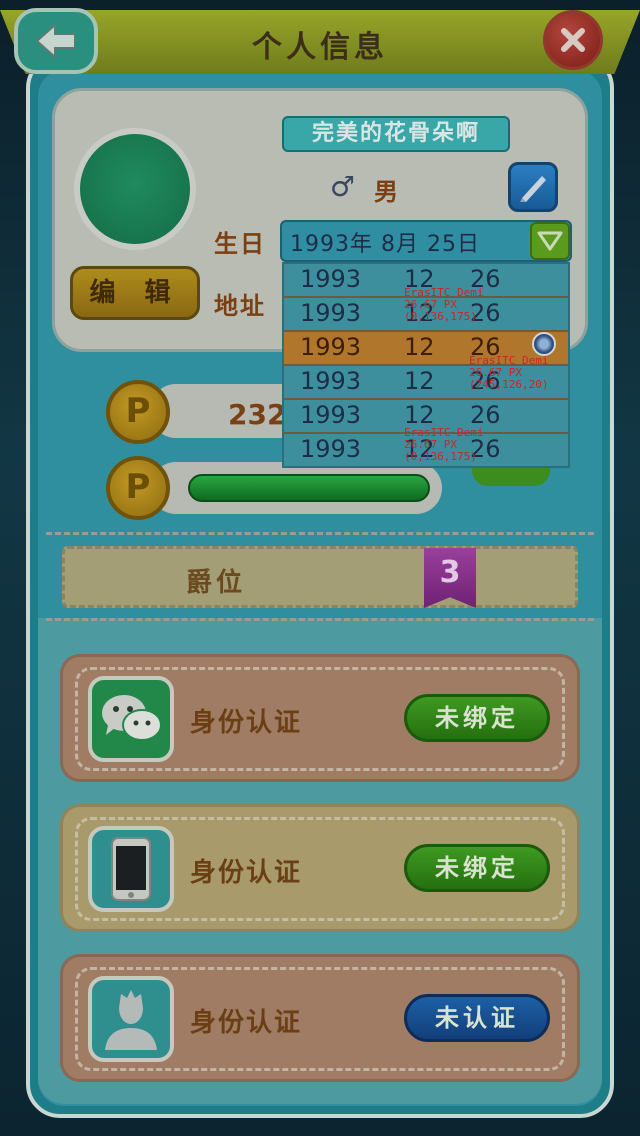 This screenshot has width=640, height=1136. I want to click on wechat-icon, so click(131, 719).